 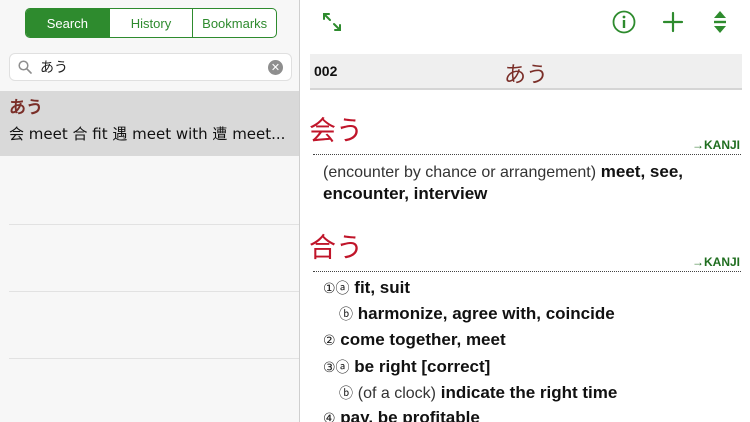 I want to click on sense-line: ①ⓐ fit, suit, so click(x=366, y=288).